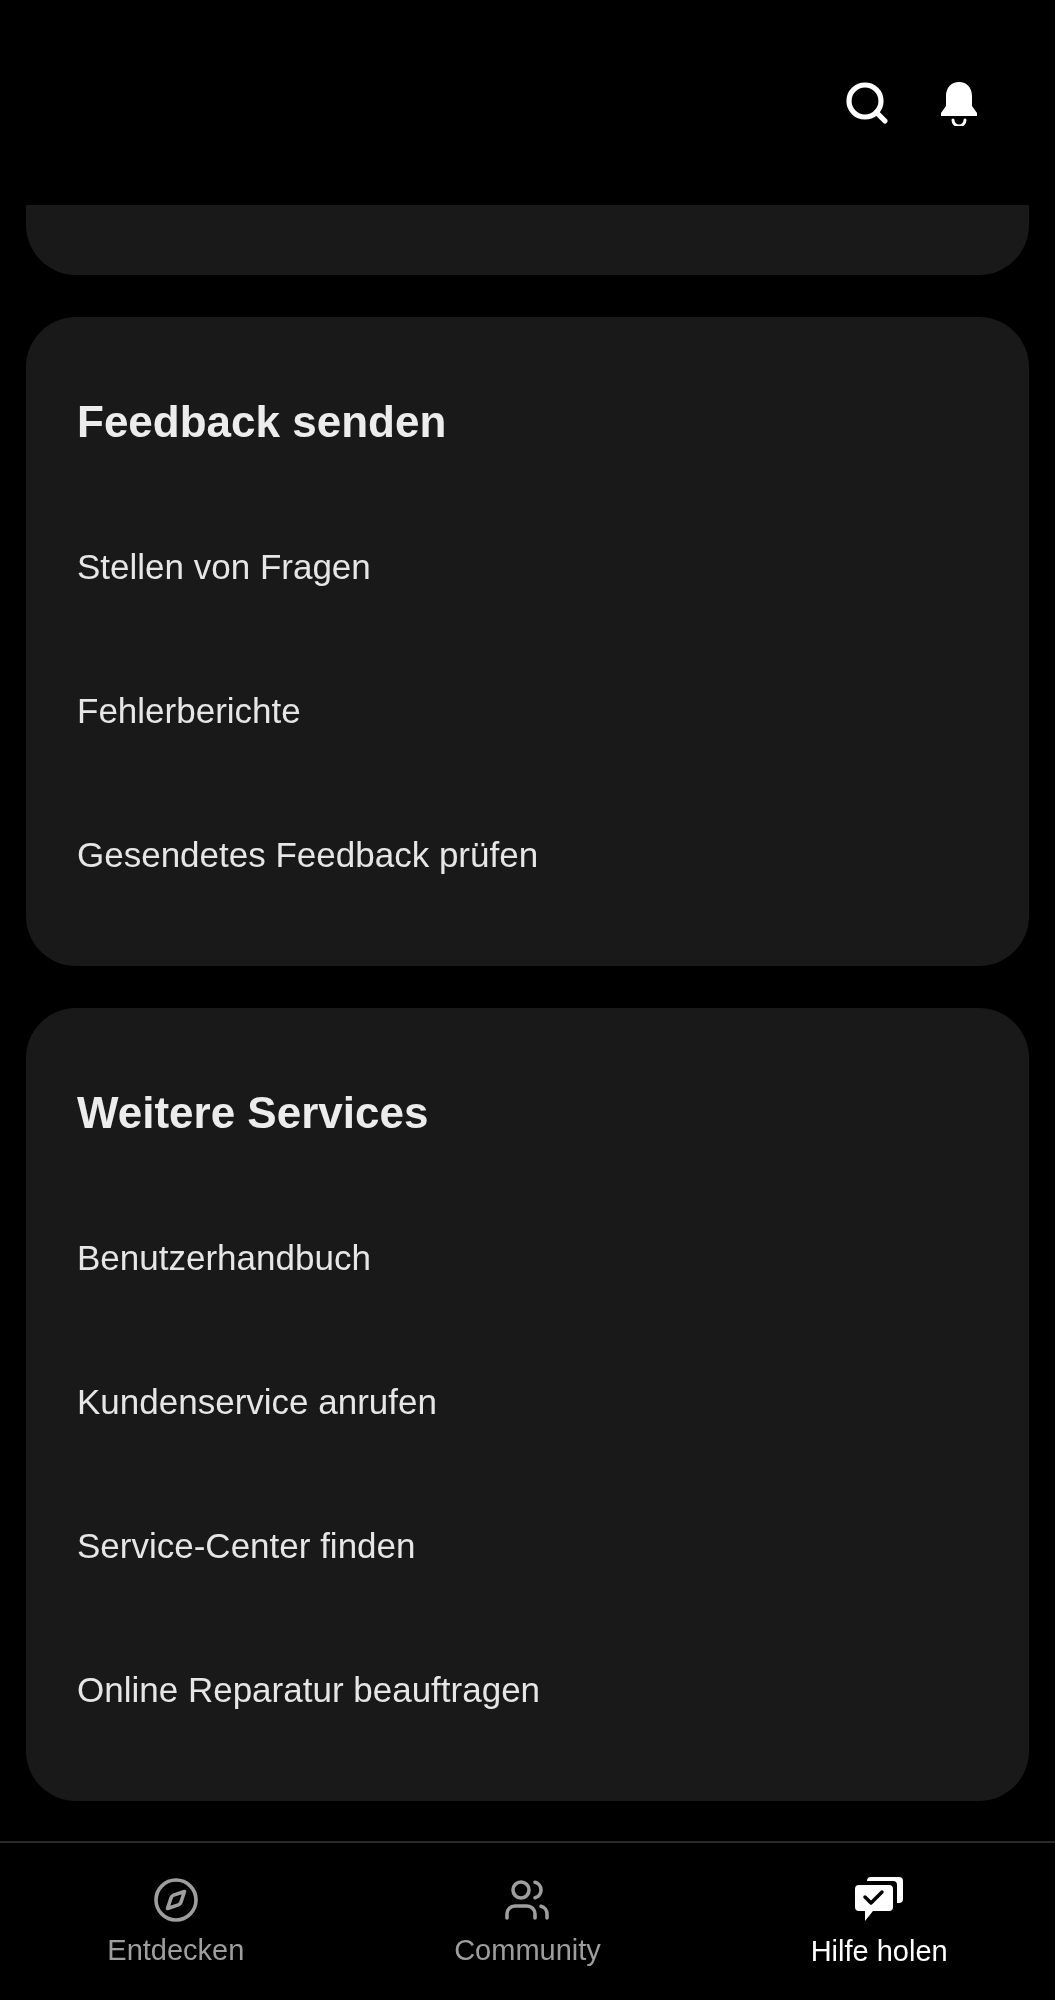  I want to click on nav-tab: Hilfe holen, so click(879, 1921).